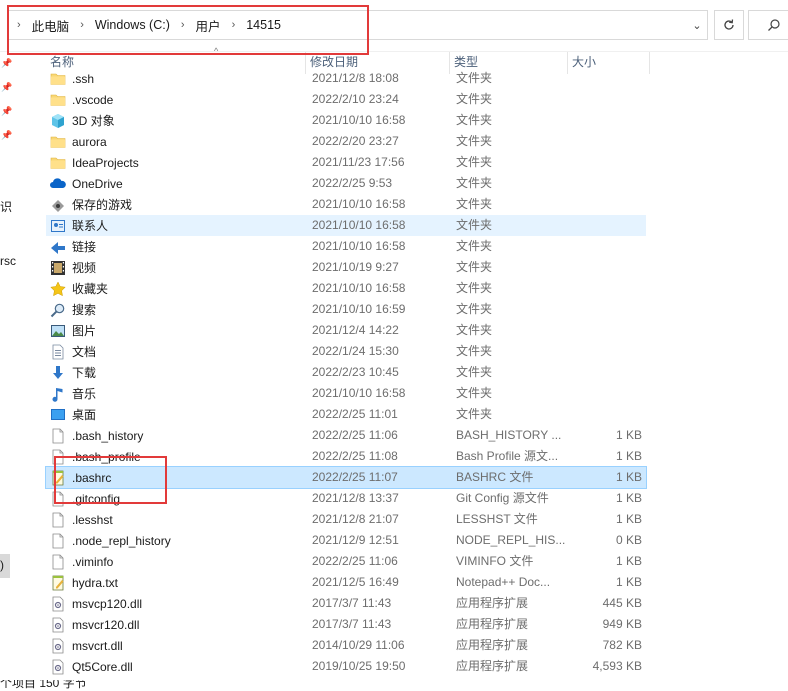 This screenshot has width=788, height=691. What do you see at coordinates (346, 330) in the screenshot?
I see `file-row: 图片 2021/12/4 14:22 文件夹` at bounding box center [346, 330].